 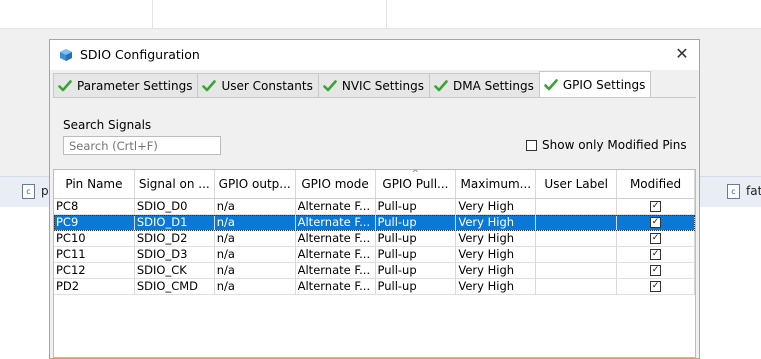 What do you see at coordinates (614, 145) in the screenshot?
I see `show-modified-label: Show only Modified Pins` at bounding box center [614, 145].